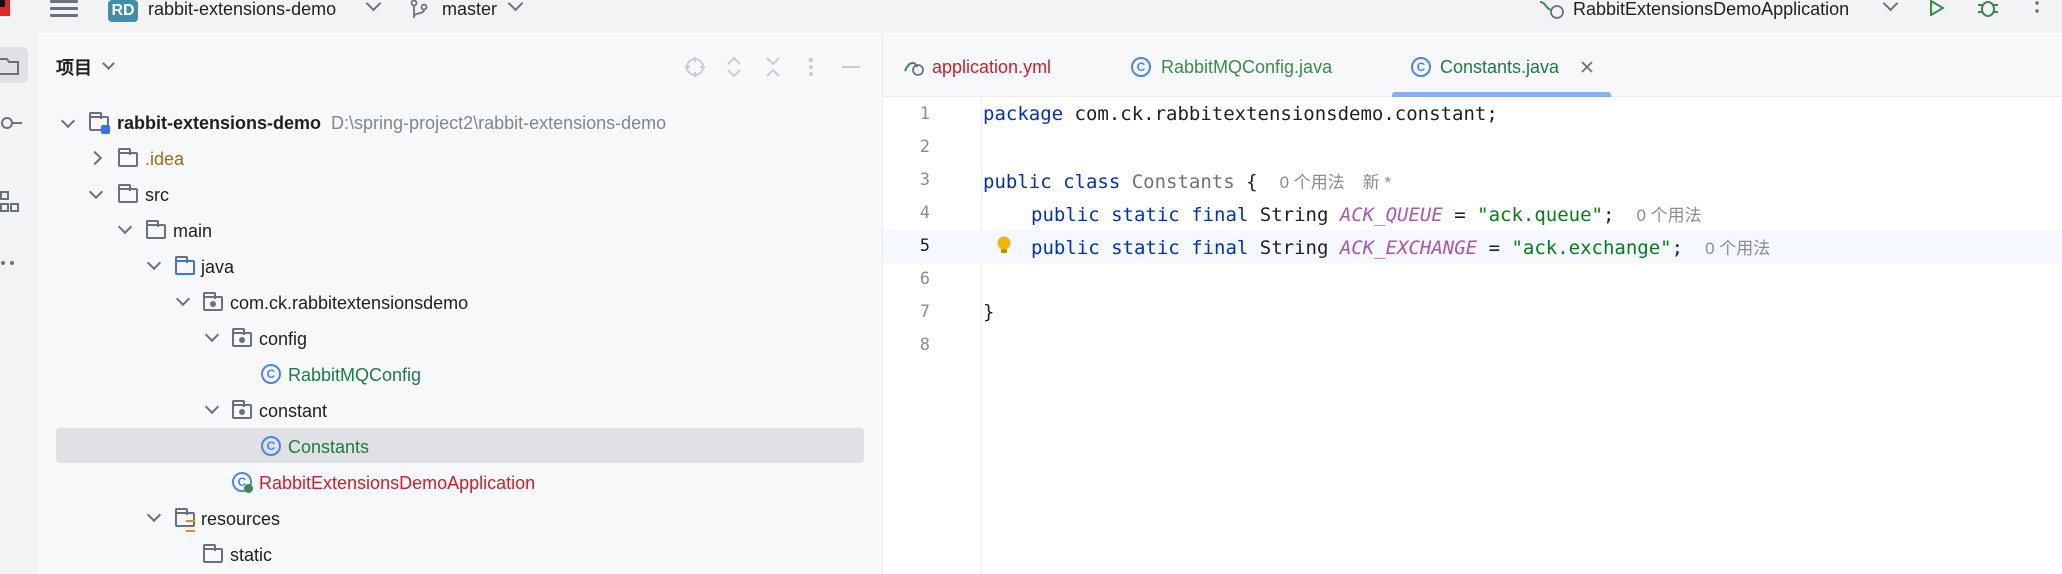  I want to click on tree-item-package: com.ck.rabbitextensionsdemo, so click(349, 303).